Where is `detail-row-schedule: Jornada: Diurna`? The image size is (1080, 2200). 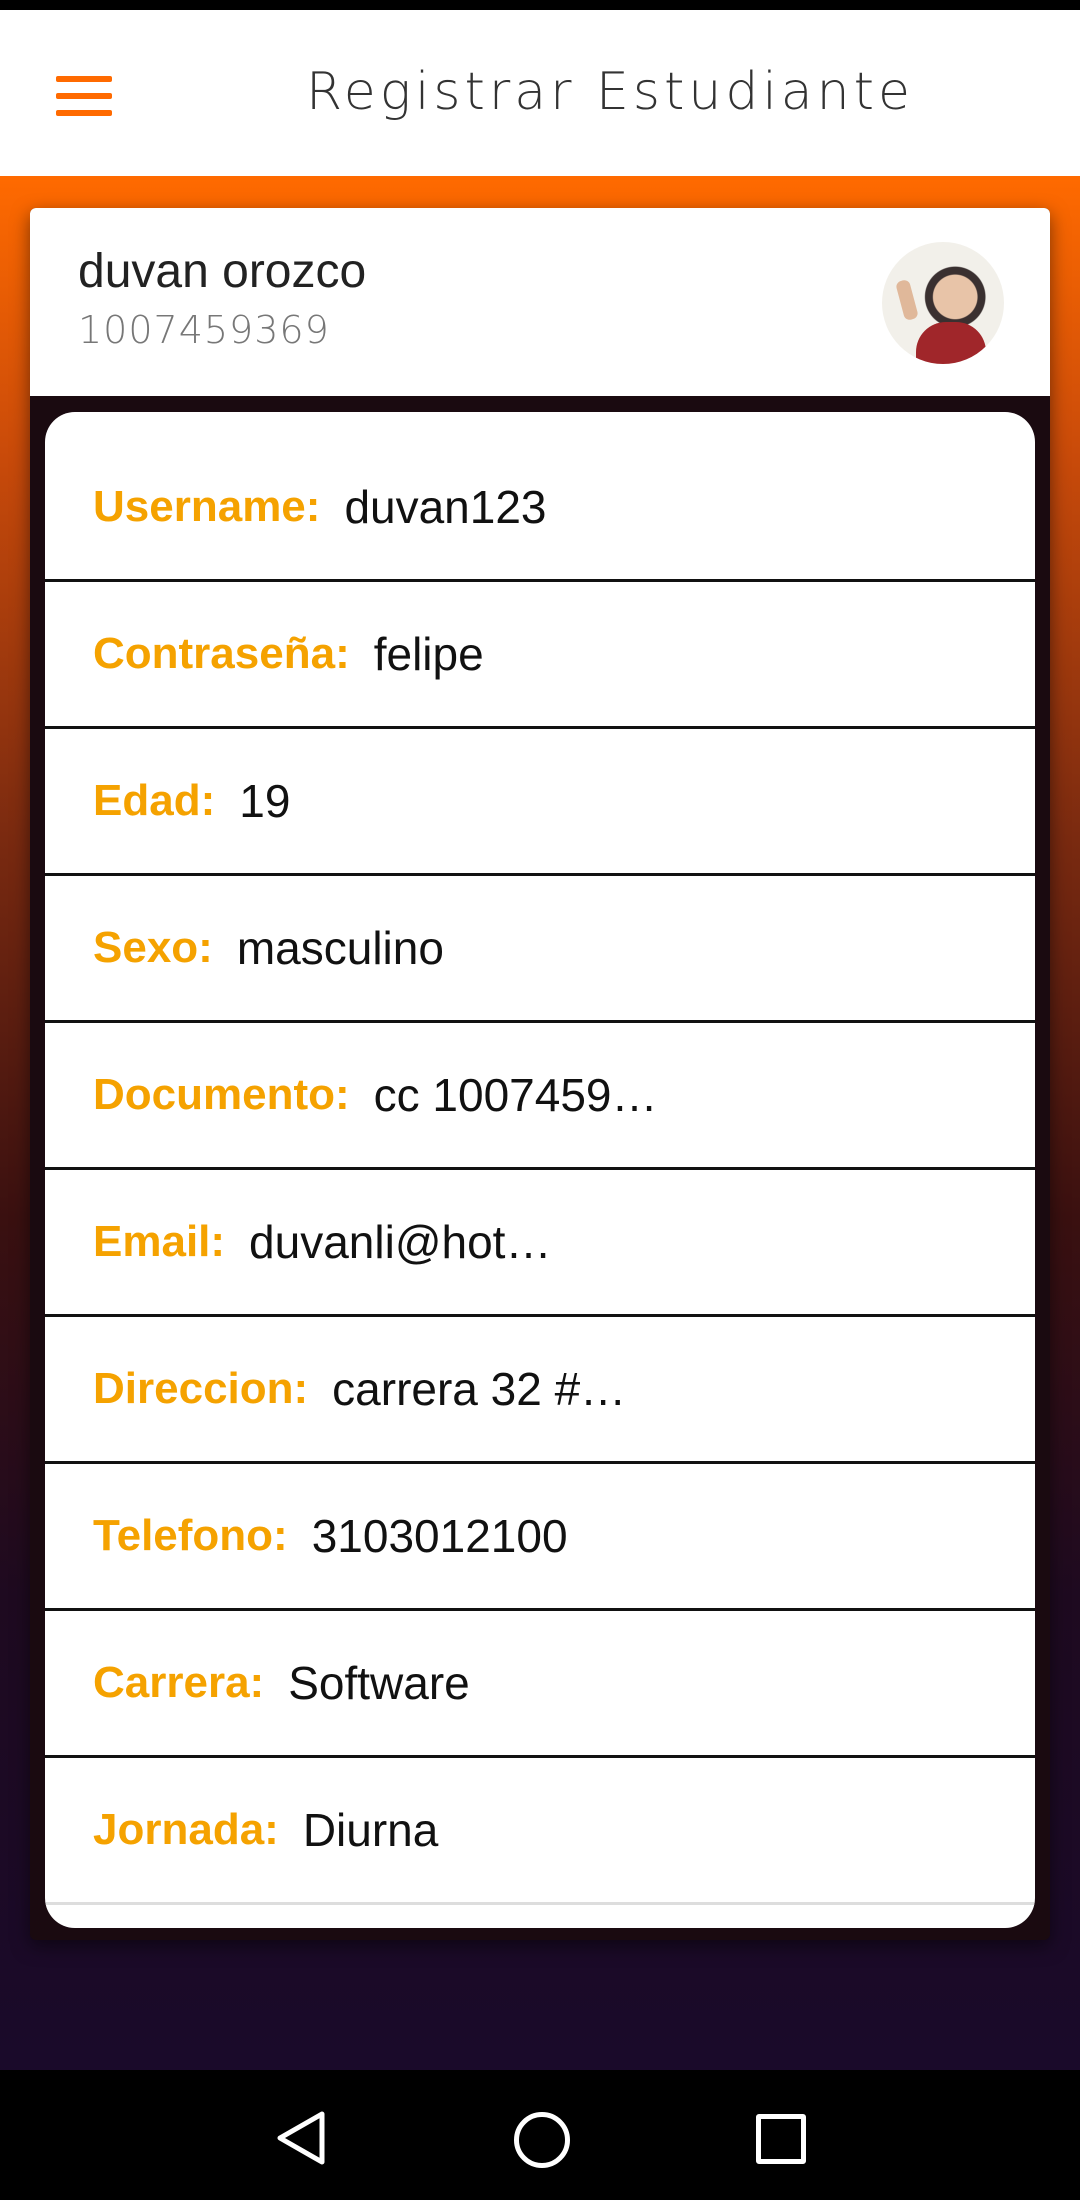 detail-row-schedule: Jornada: Diurna is located at coordinates (540, 1831).